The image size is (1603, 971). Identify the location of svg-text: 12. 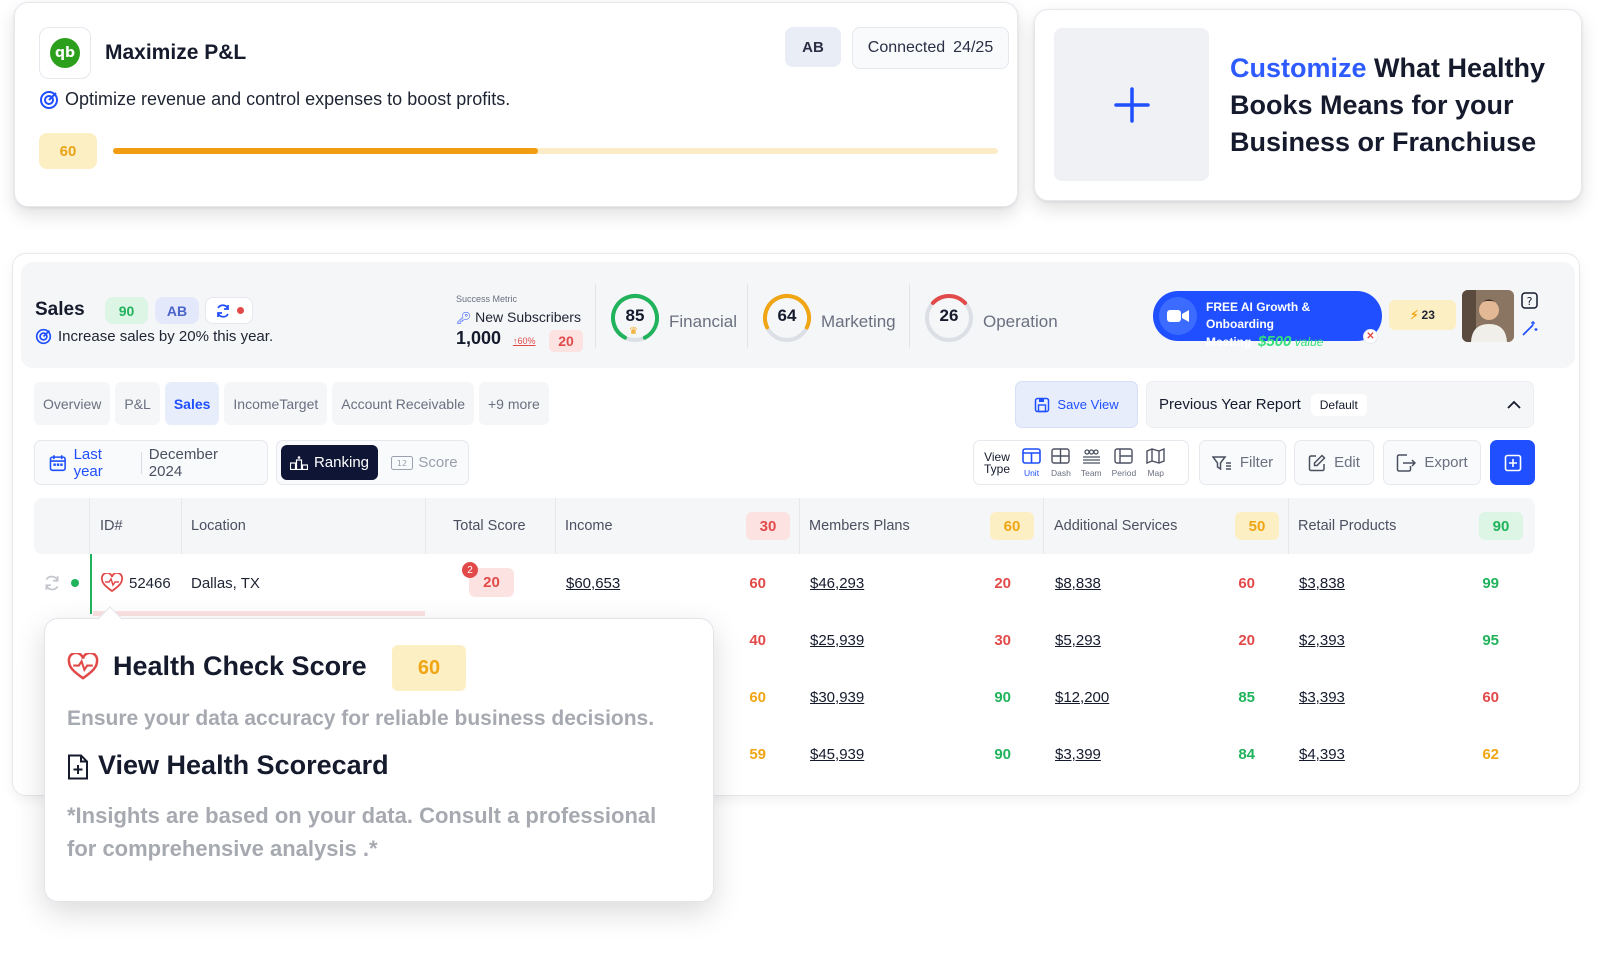
(402, 463).